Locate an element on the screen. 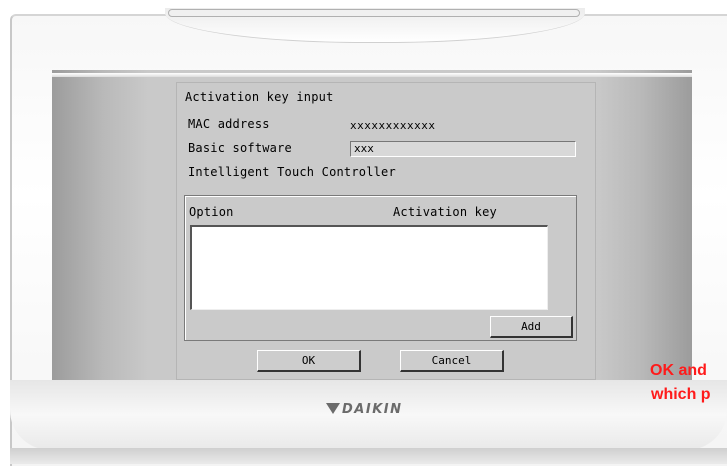 Image resolution: width=727 pixels, height=466 pixels. options-list is located at coordinates (369, 267).